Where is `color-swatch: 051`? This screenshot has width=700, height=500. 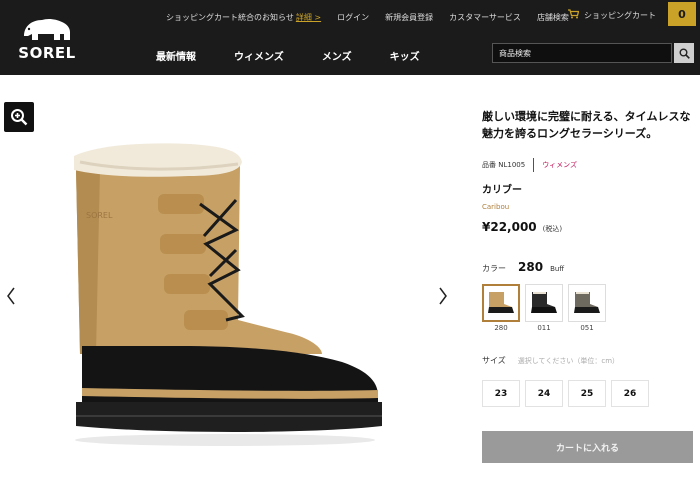 color-swatch: 051 is located at coordinates (587, 308).